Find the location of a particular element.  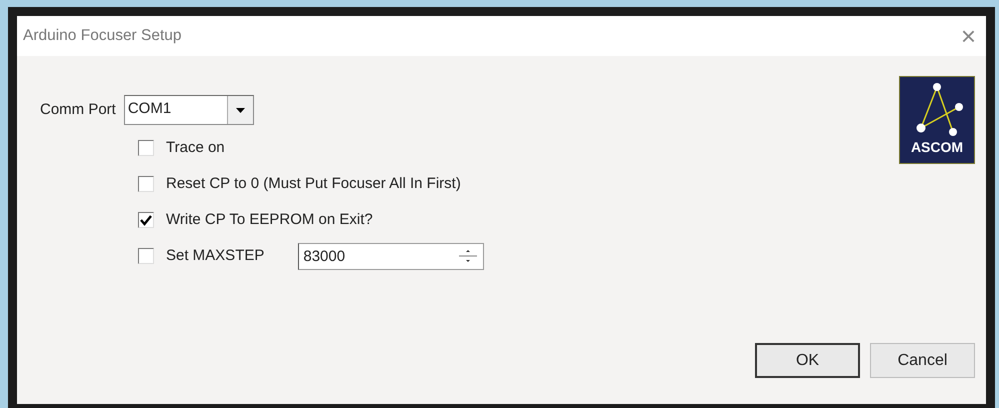

comm-port-label: Comm Port is located at coordinates (78, 110).